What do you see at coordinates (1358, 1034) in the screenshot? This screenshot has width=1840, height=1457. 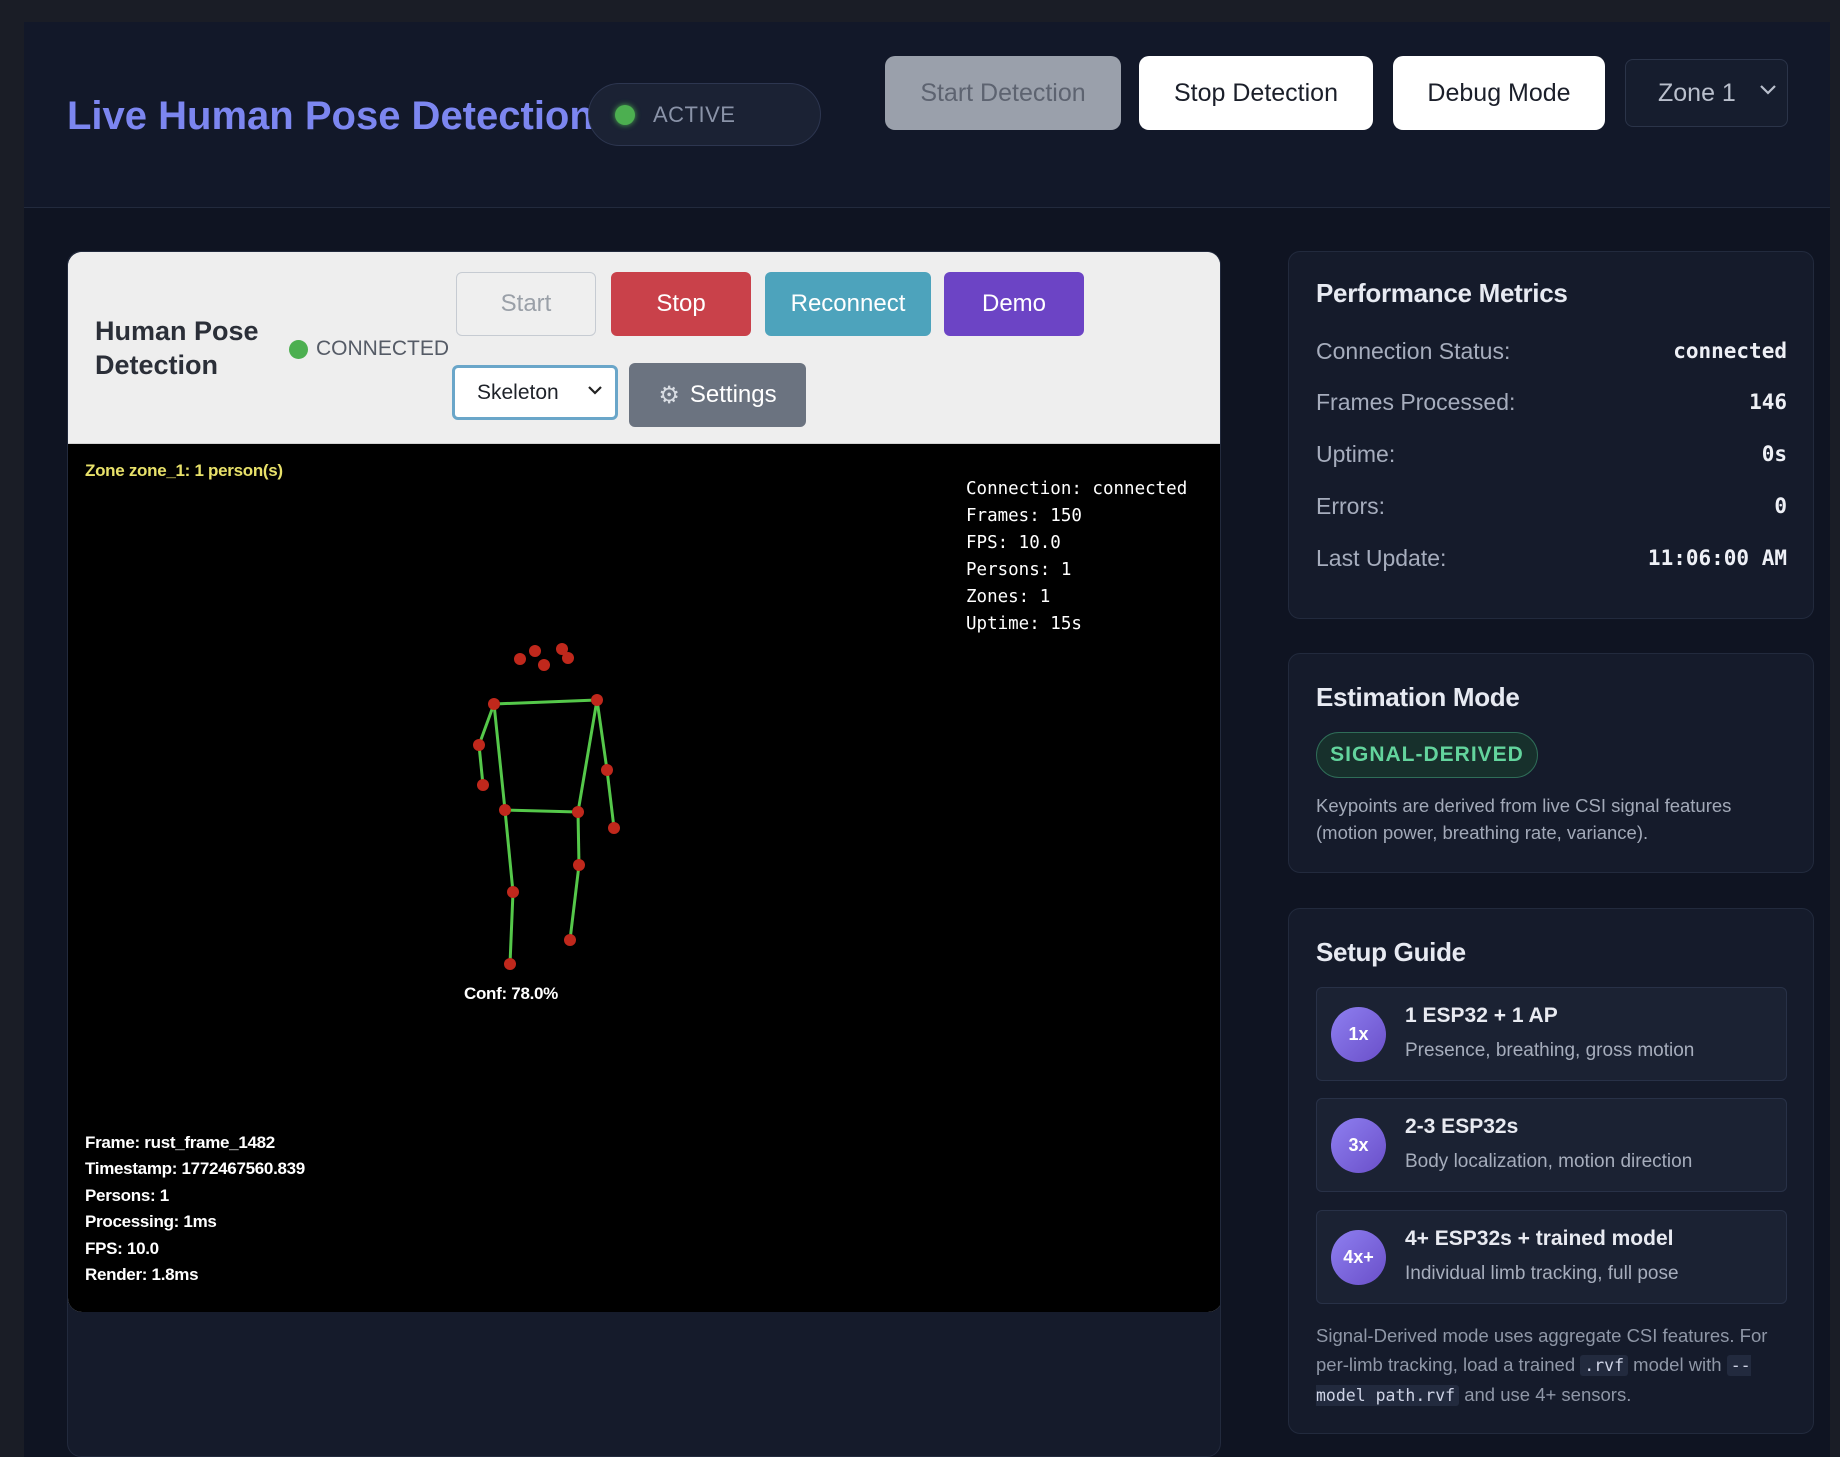 I see `setup-item-badge: 1x` at bounding box center [1358, 1034].